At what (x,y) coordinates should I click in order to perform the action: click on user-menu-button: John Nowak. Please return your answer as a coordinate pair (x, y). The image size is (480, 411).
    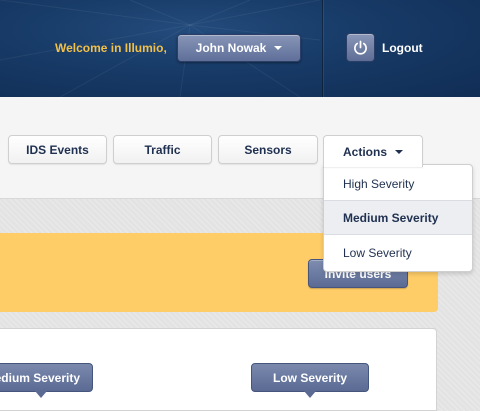
    Looking at the image, I should click on (239, 48).